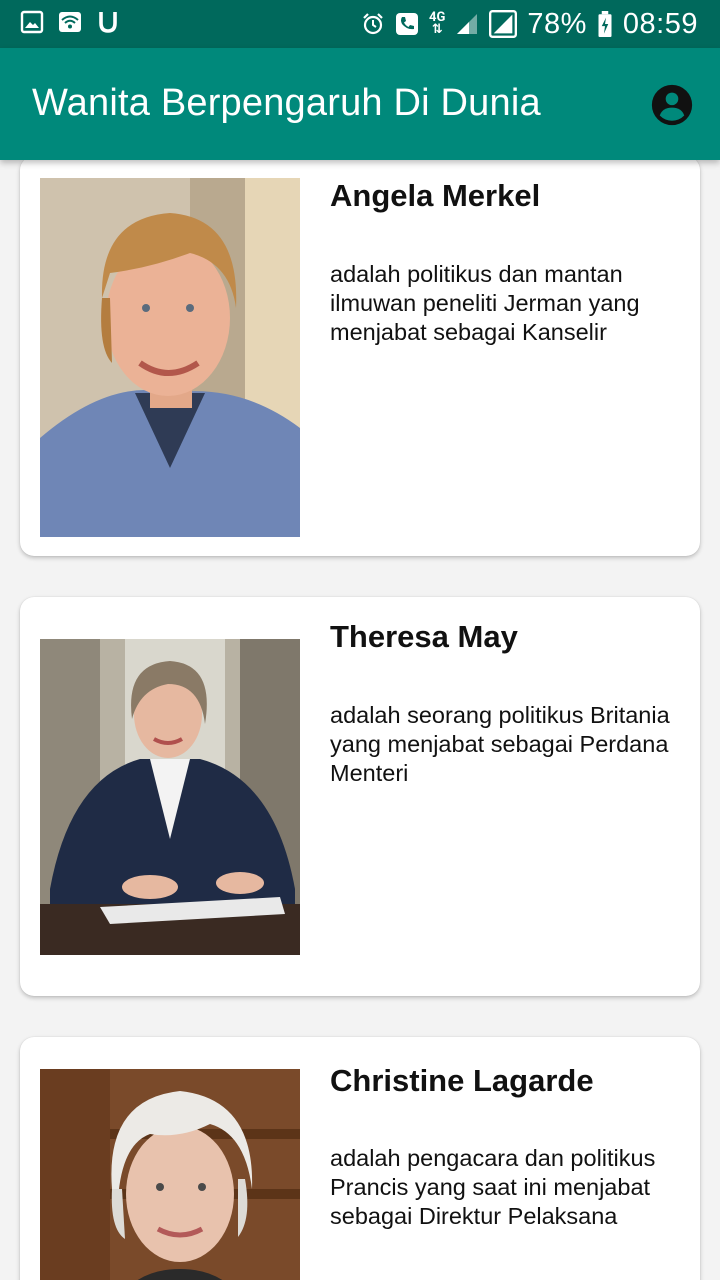 The width and height of the screenshot is (720, 1280). What do you see at coordinates (407, 24) in the screenshot?
I see `call-icon` at bounding box center [407, 24].